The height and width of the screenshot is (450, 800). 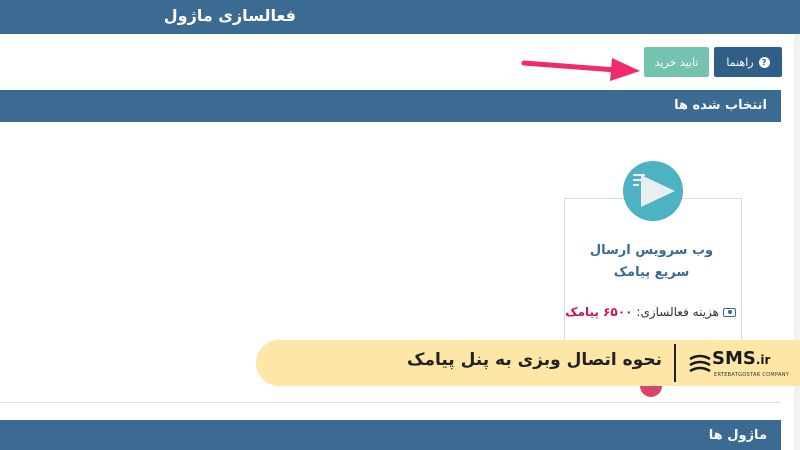 What do you see at coordinates (229, 15) in the screenshot?
I see `page-title: فعالسازی ماژول` at bounding box center [229, 15].